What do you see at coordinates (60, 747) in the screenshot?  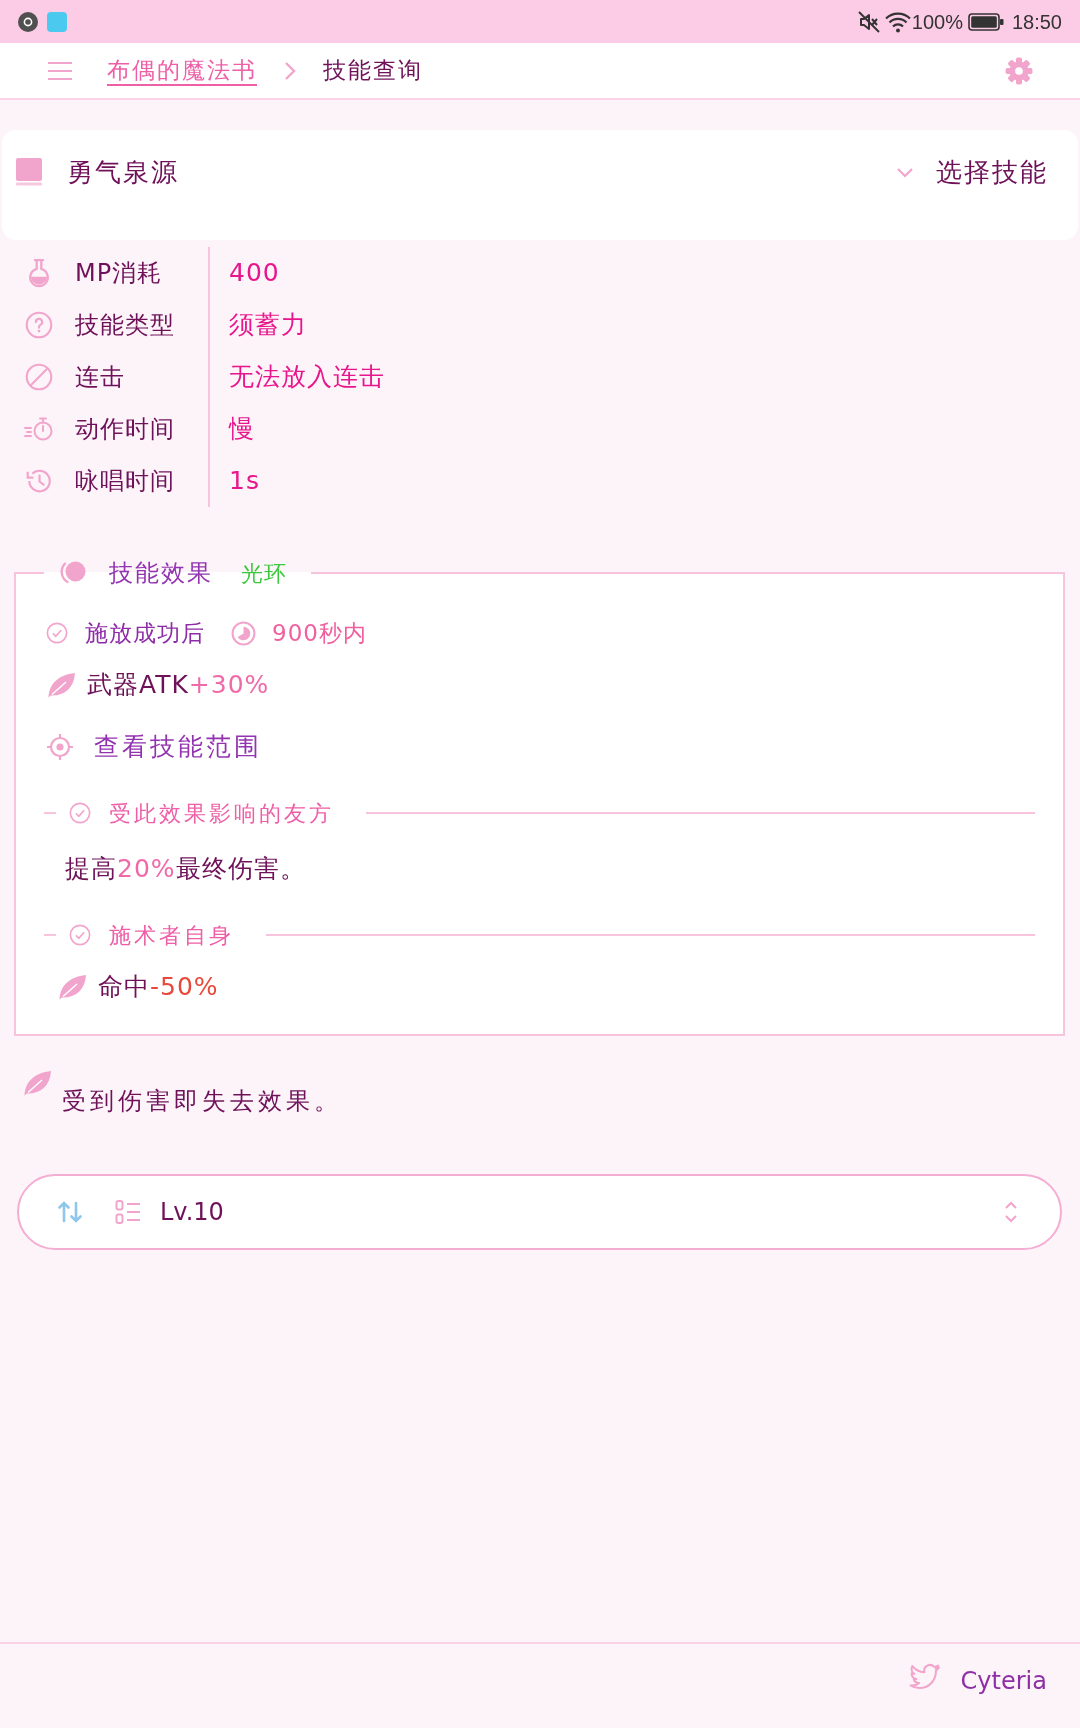 I see `target-icon` at bounding box center [60, 747].